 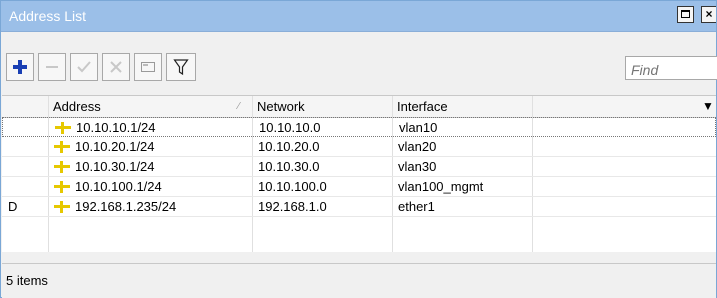 I want to click on x-icon, so click(x=116, y=67).